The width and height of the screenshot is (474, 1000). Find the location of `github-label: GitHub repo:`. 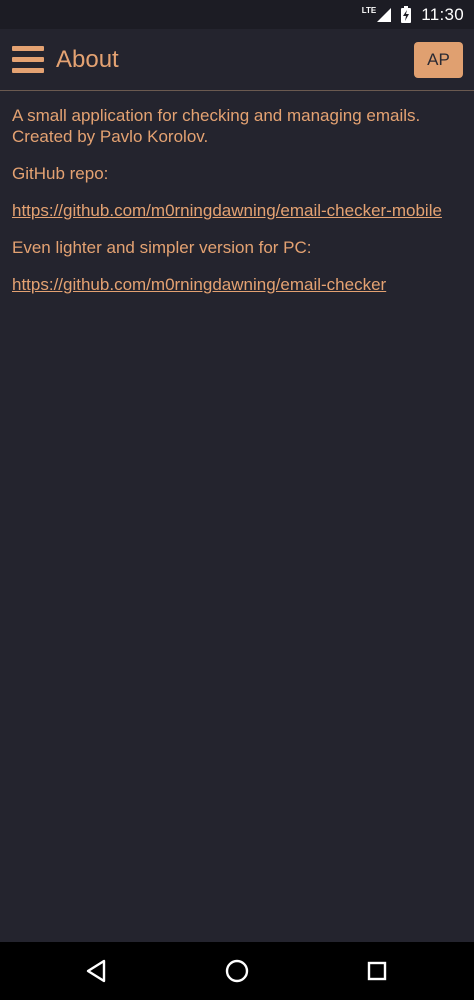

github-label: GitHub repo: is located at coordinates (60, 173).